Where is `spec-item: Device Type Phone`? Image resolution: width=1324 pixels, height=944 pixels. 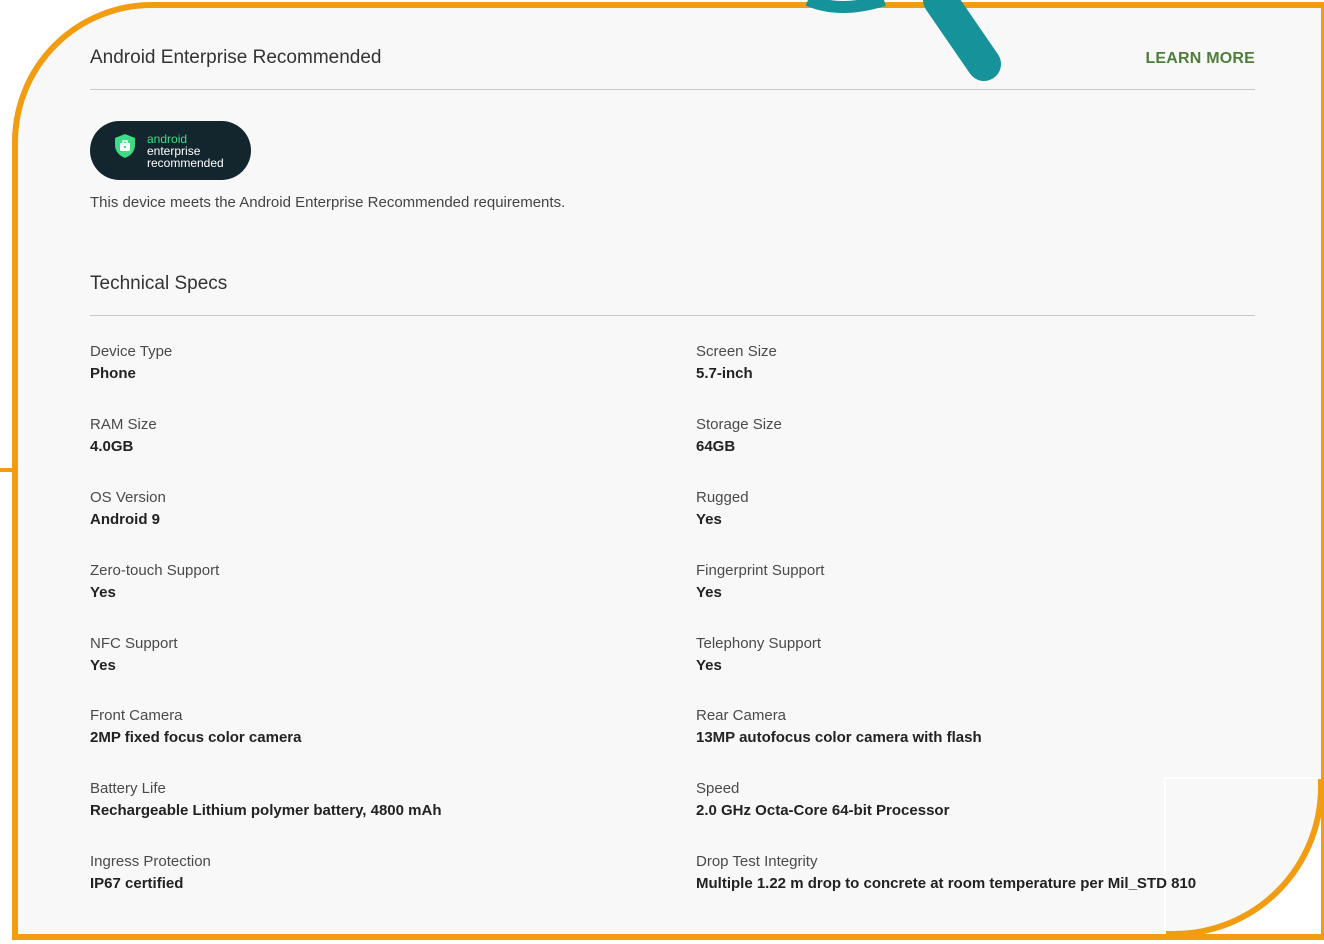 spec-item: Device Type Phone is located at coordinates (380, 363).